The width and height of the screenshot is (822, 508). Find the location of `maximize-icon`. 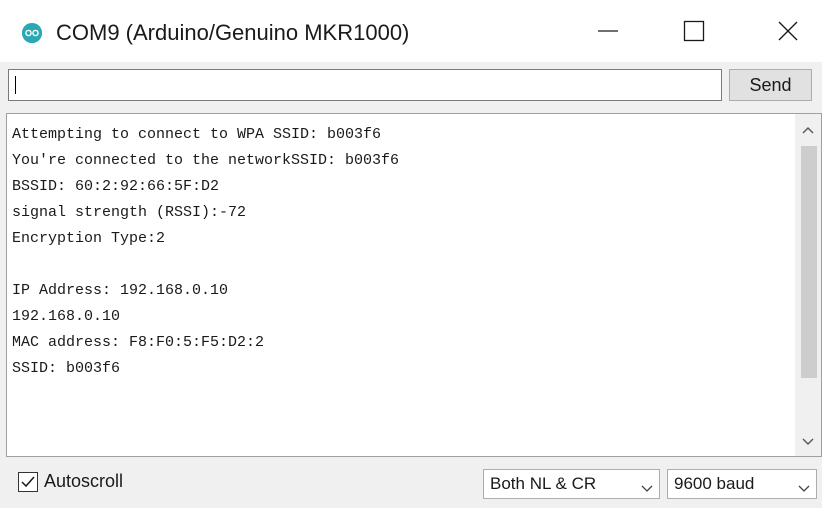

maximize-icon is located at coordinates (694, 33).